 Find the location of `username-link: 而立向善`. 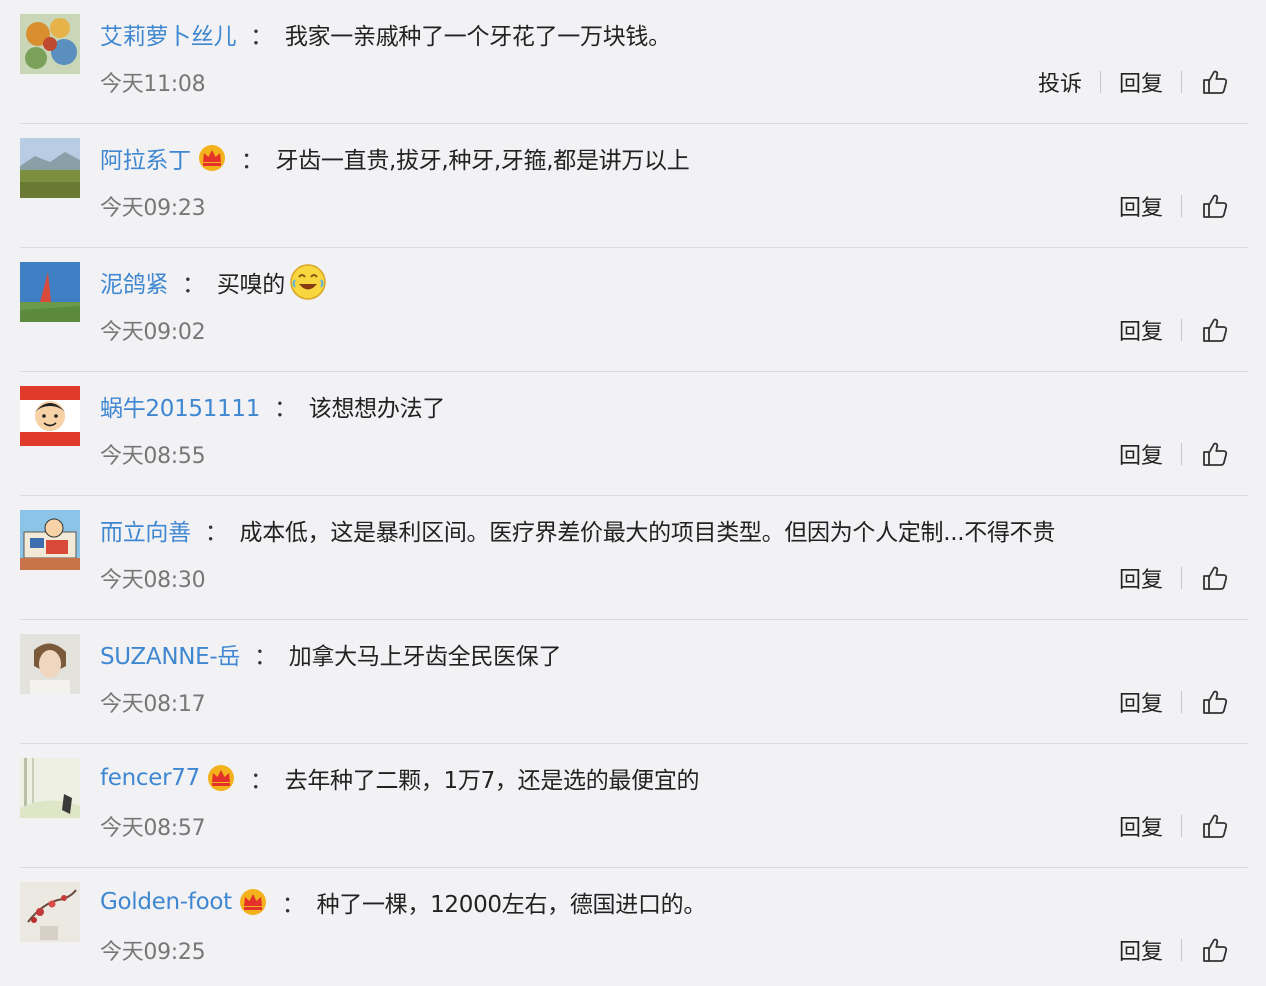

username-link: 而立向善 is located at coordinates (145, 530).